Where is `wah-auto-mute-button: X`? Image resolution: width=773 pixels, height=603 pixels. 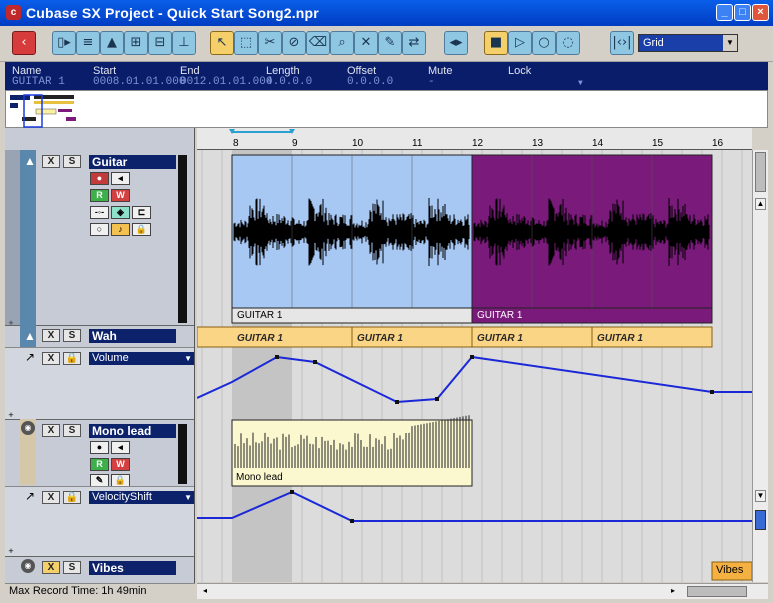 wah-auto-mute-button: X is located at coordinates (51, 358).